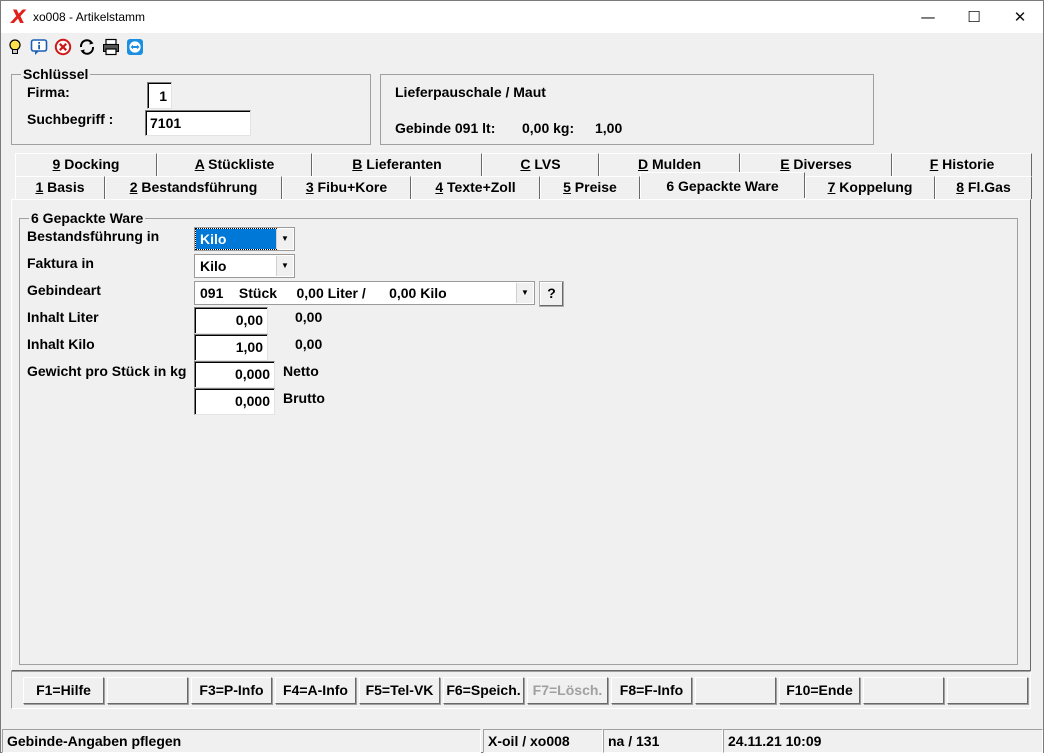 This screenshot has height=753, width=1044. Describe the element at coordinates (593, 187) in the screenshot. I see `tab-label: Preise` at that location.